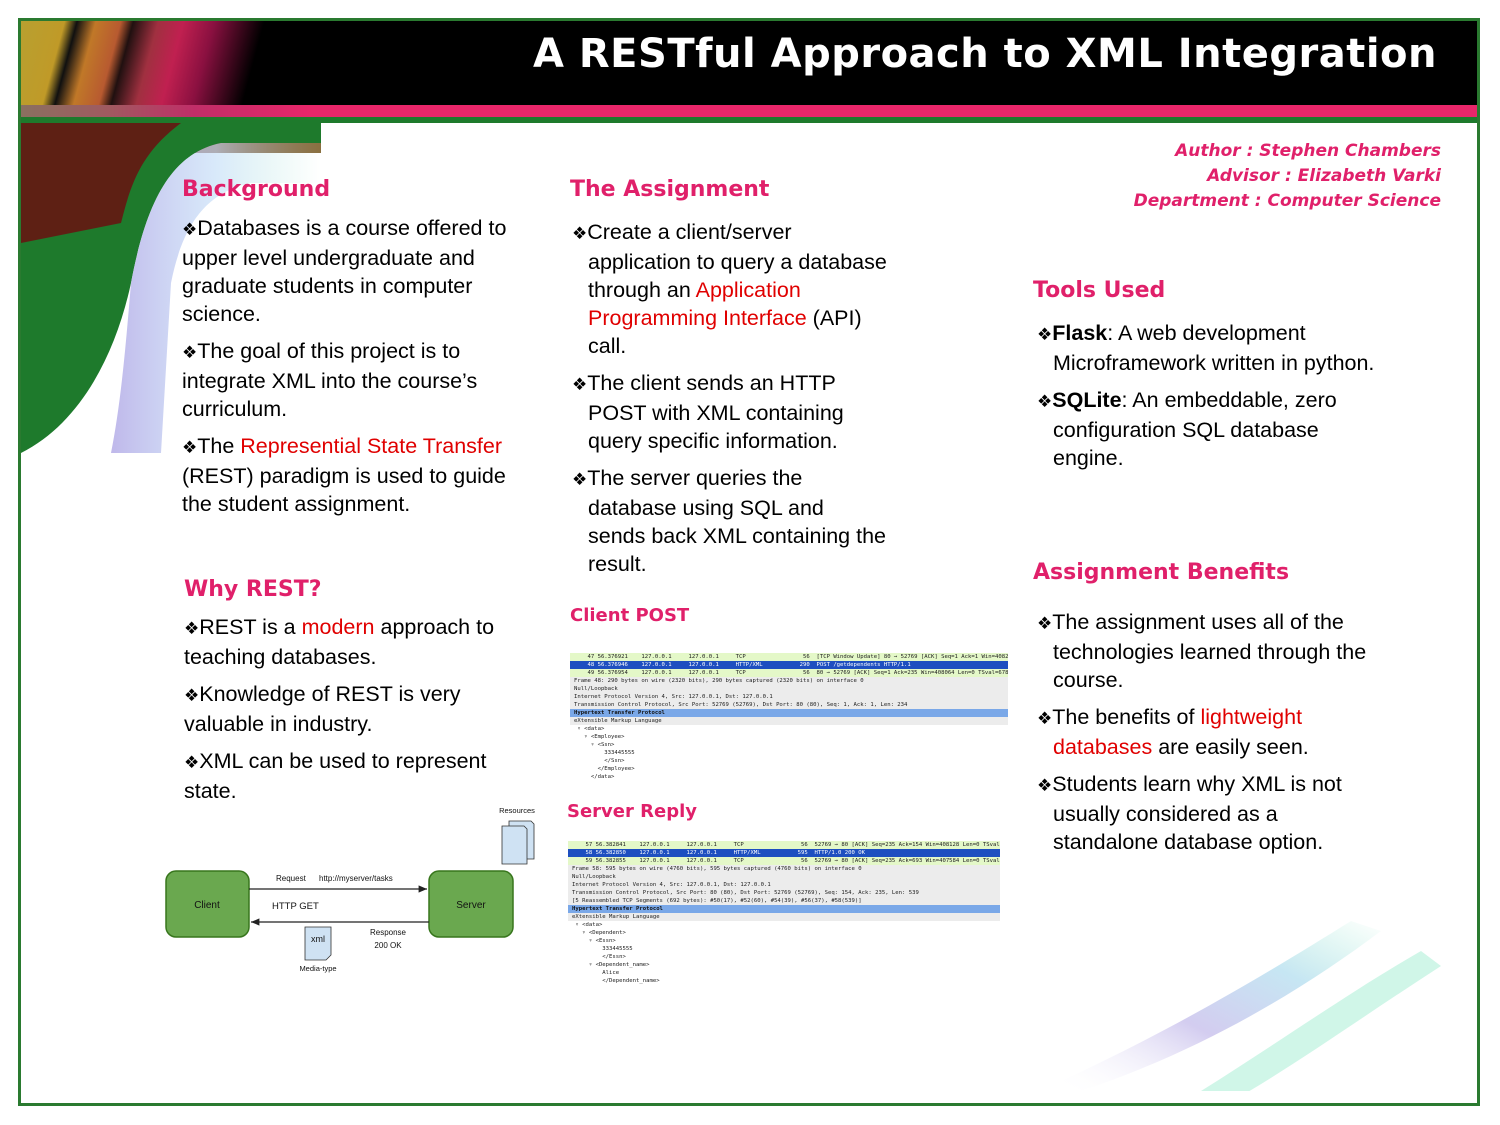  I want to click on department-line: Department : Computer Science, so click(1287, 201).